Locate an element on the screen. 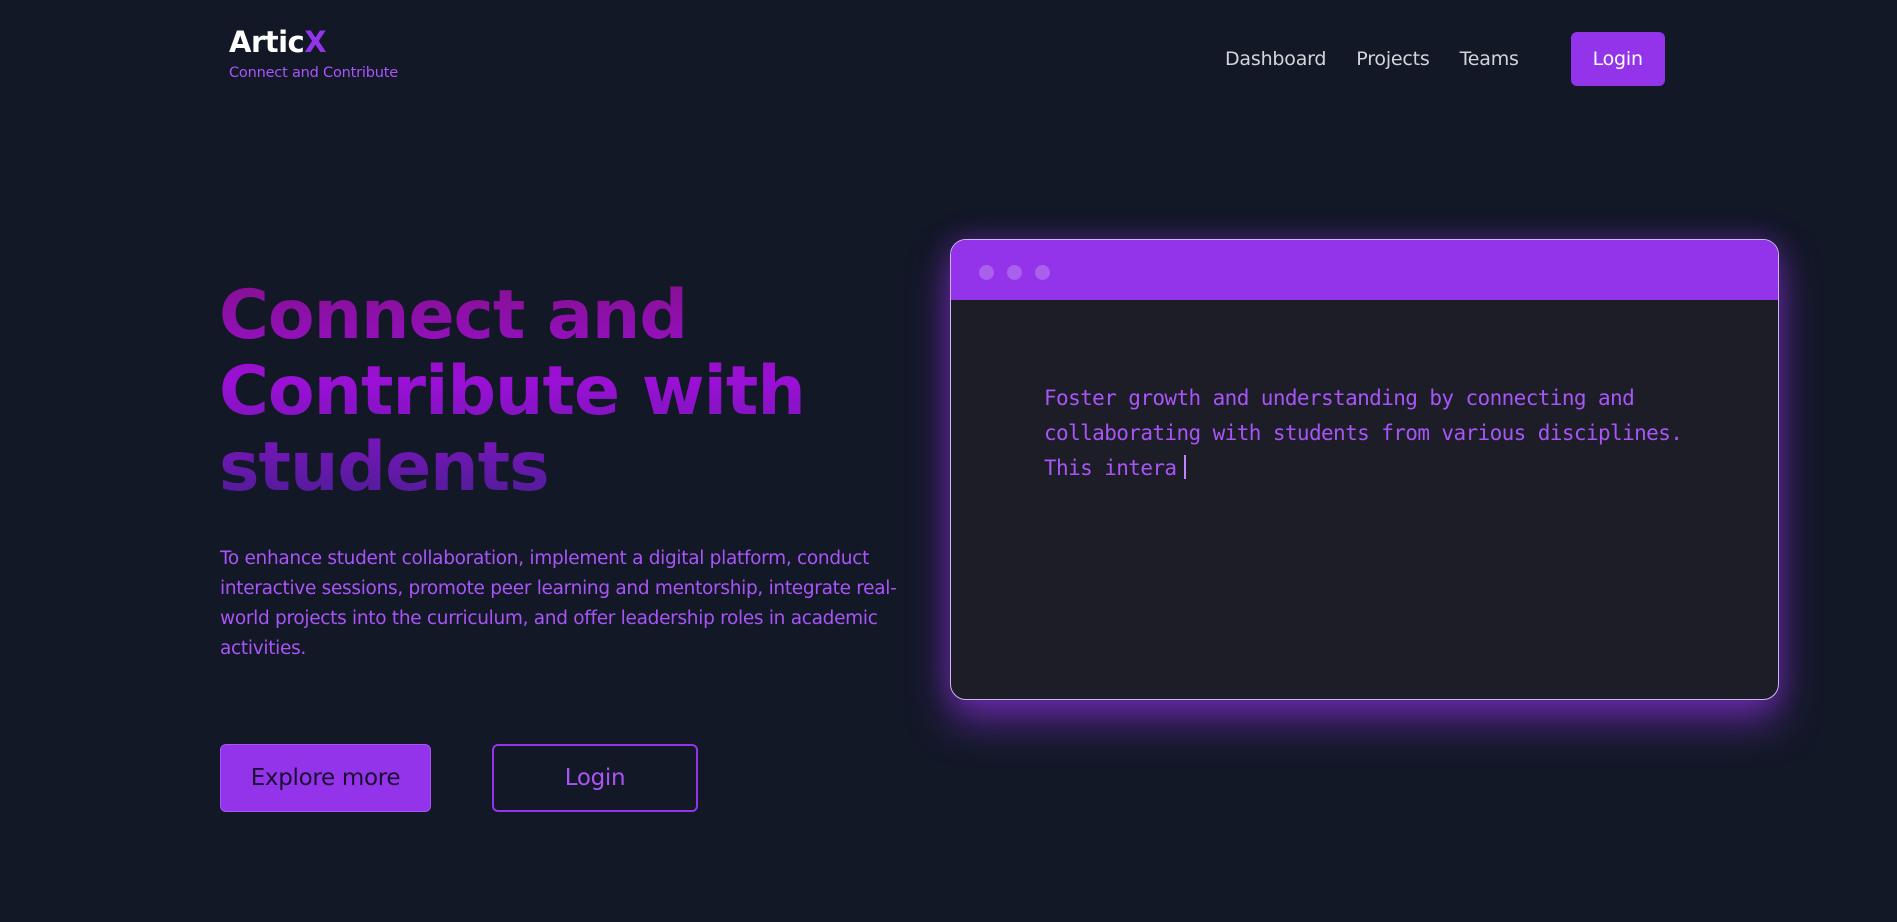  nav-link-dashboard: Dashboard is located at coordinates (1275, 59).